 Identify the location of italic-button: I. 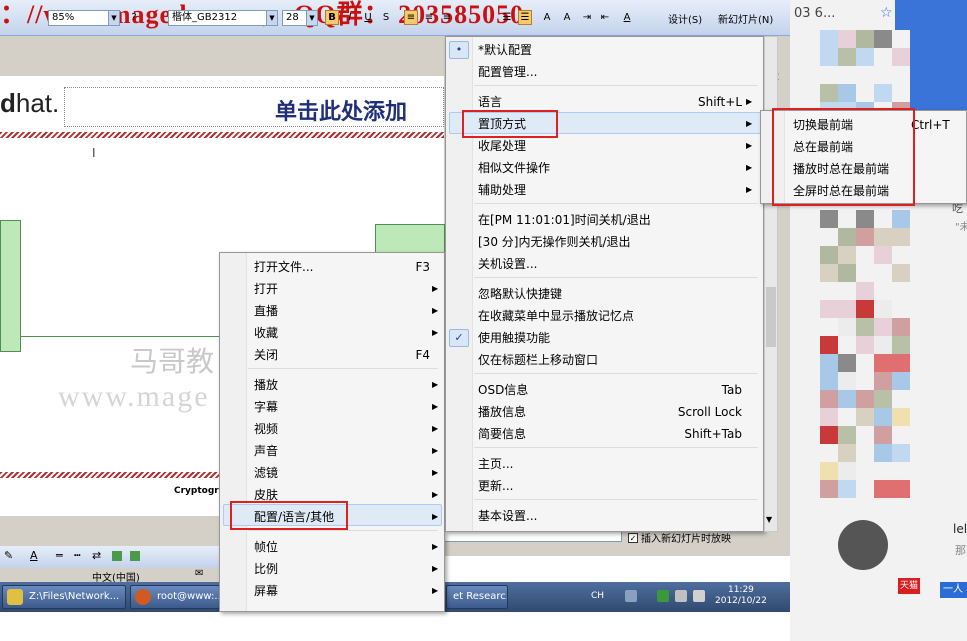
(350, 17).